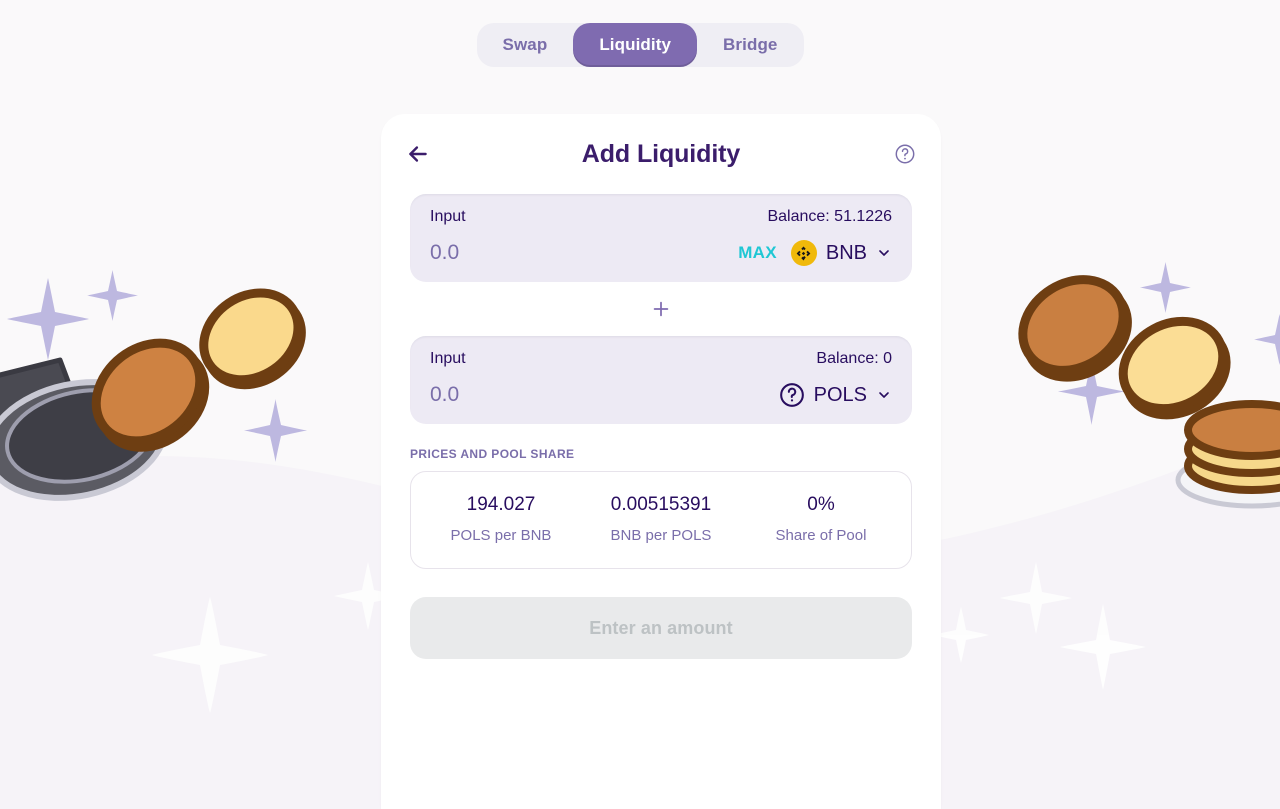 This screenshot has height=809, width=1280. What do you see at coordinates (525, 45) in the screenshot?
I see `tab-swap: Swap` at bounding box center [525, 45].